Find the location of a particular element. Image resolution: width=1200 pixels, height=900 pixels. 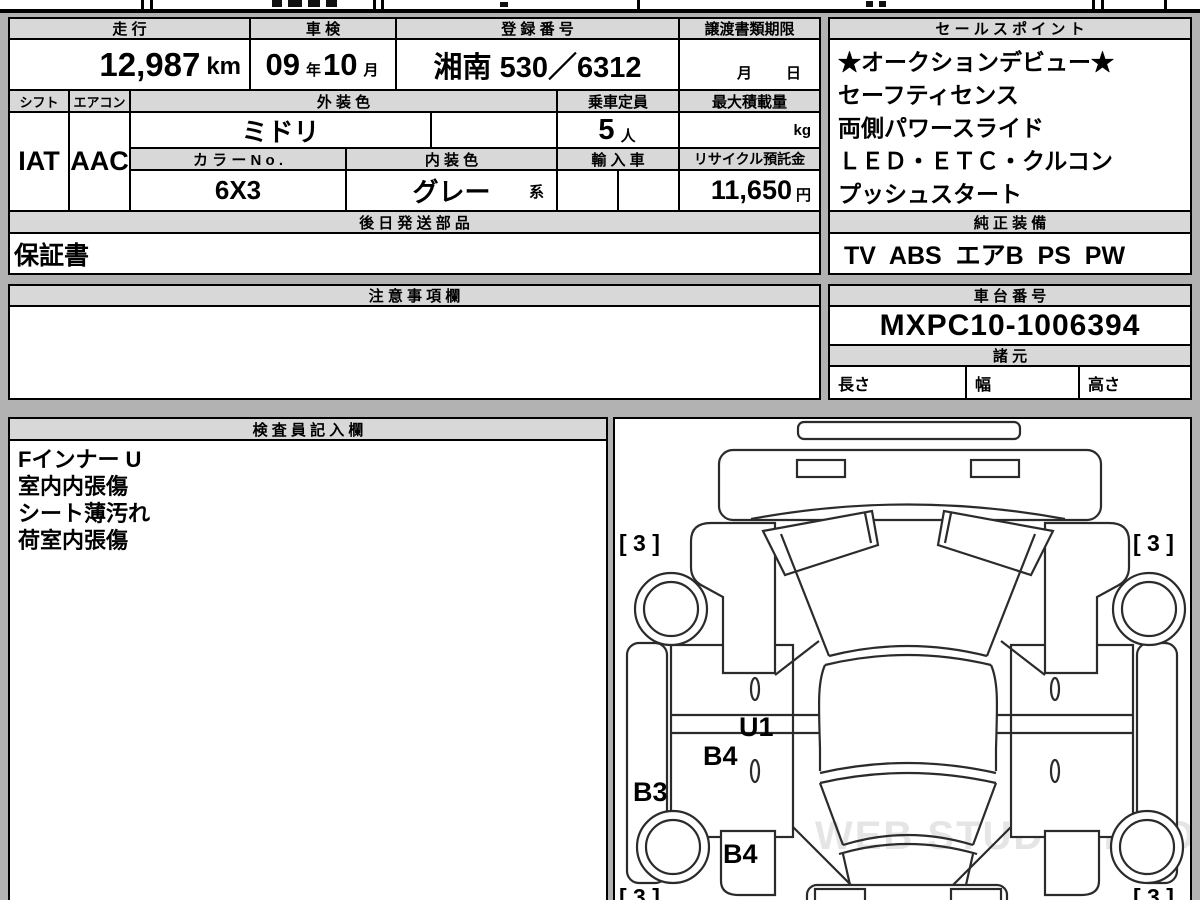

max-load-unit: kg is located at coordinates (802, 130).